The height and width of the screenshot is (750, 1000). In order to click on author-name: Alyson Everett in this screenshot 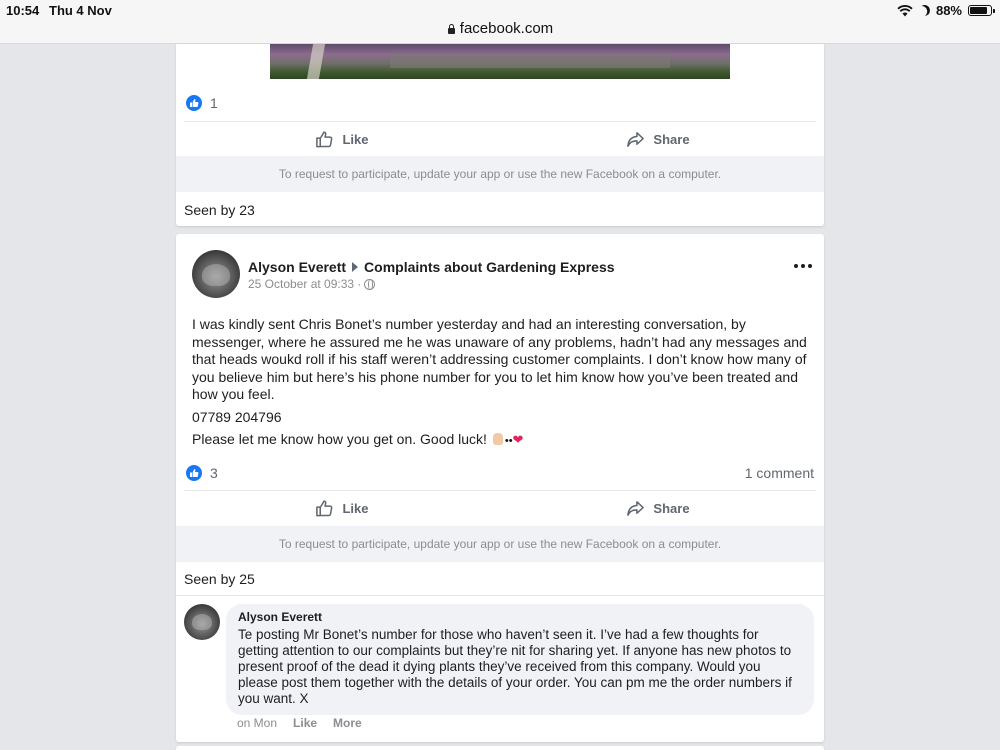, I will do `click(297, 267)`.